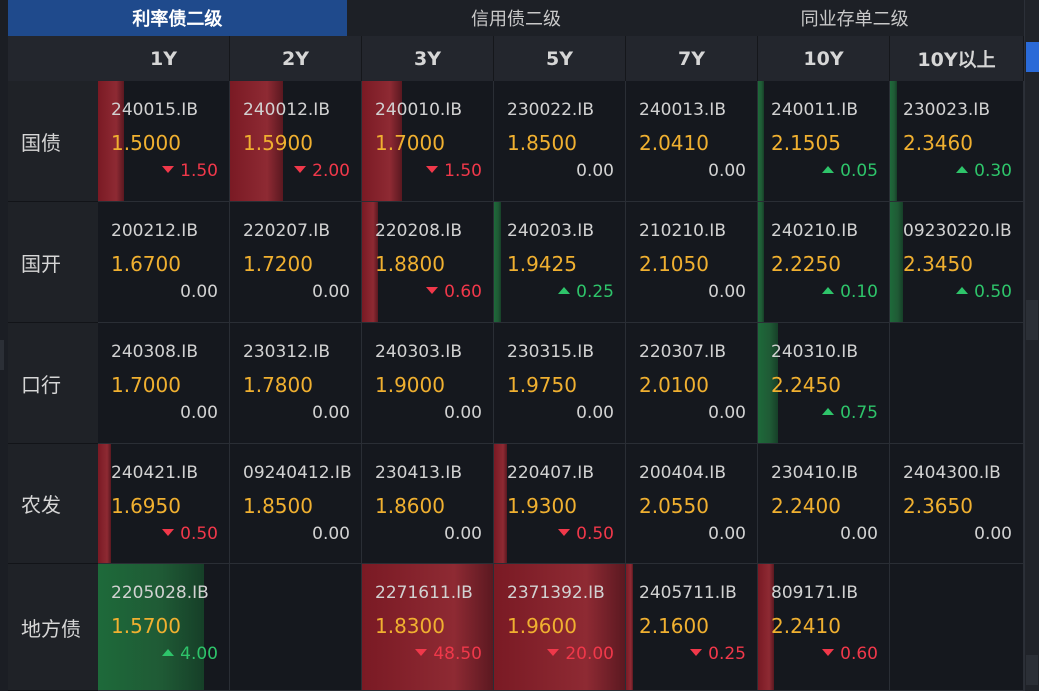 This screenshot has width=1039, height=691. I want to click on bond-cell: 240310.IB 2.2450 0.75, so click(824, 383).